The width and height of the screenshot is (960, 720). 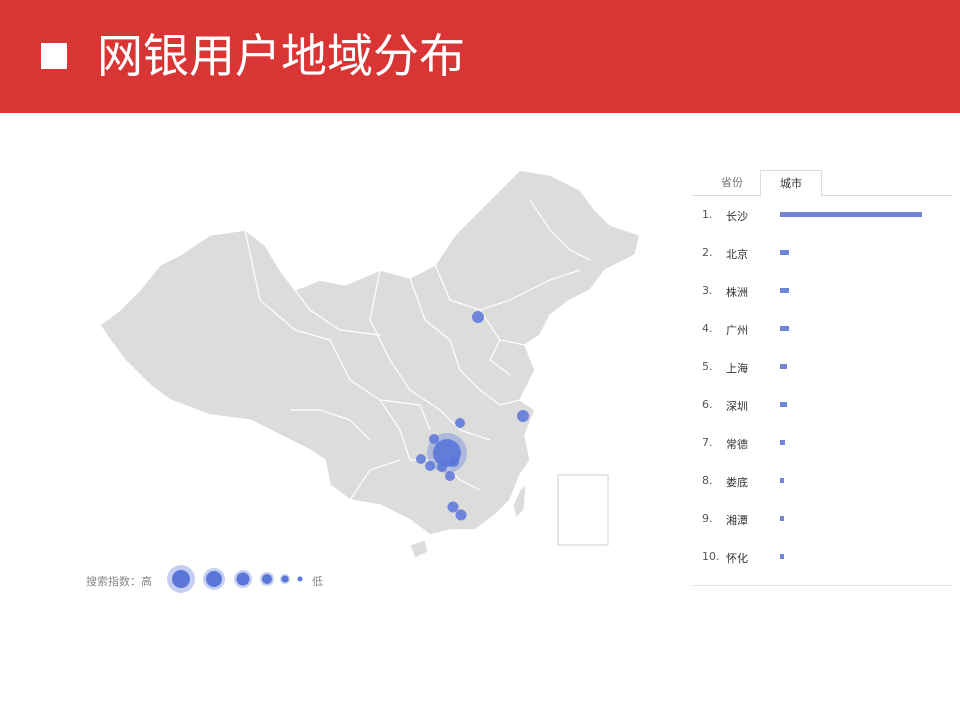 I want to click on bubble-shanghai, so click(x=523, y=416).